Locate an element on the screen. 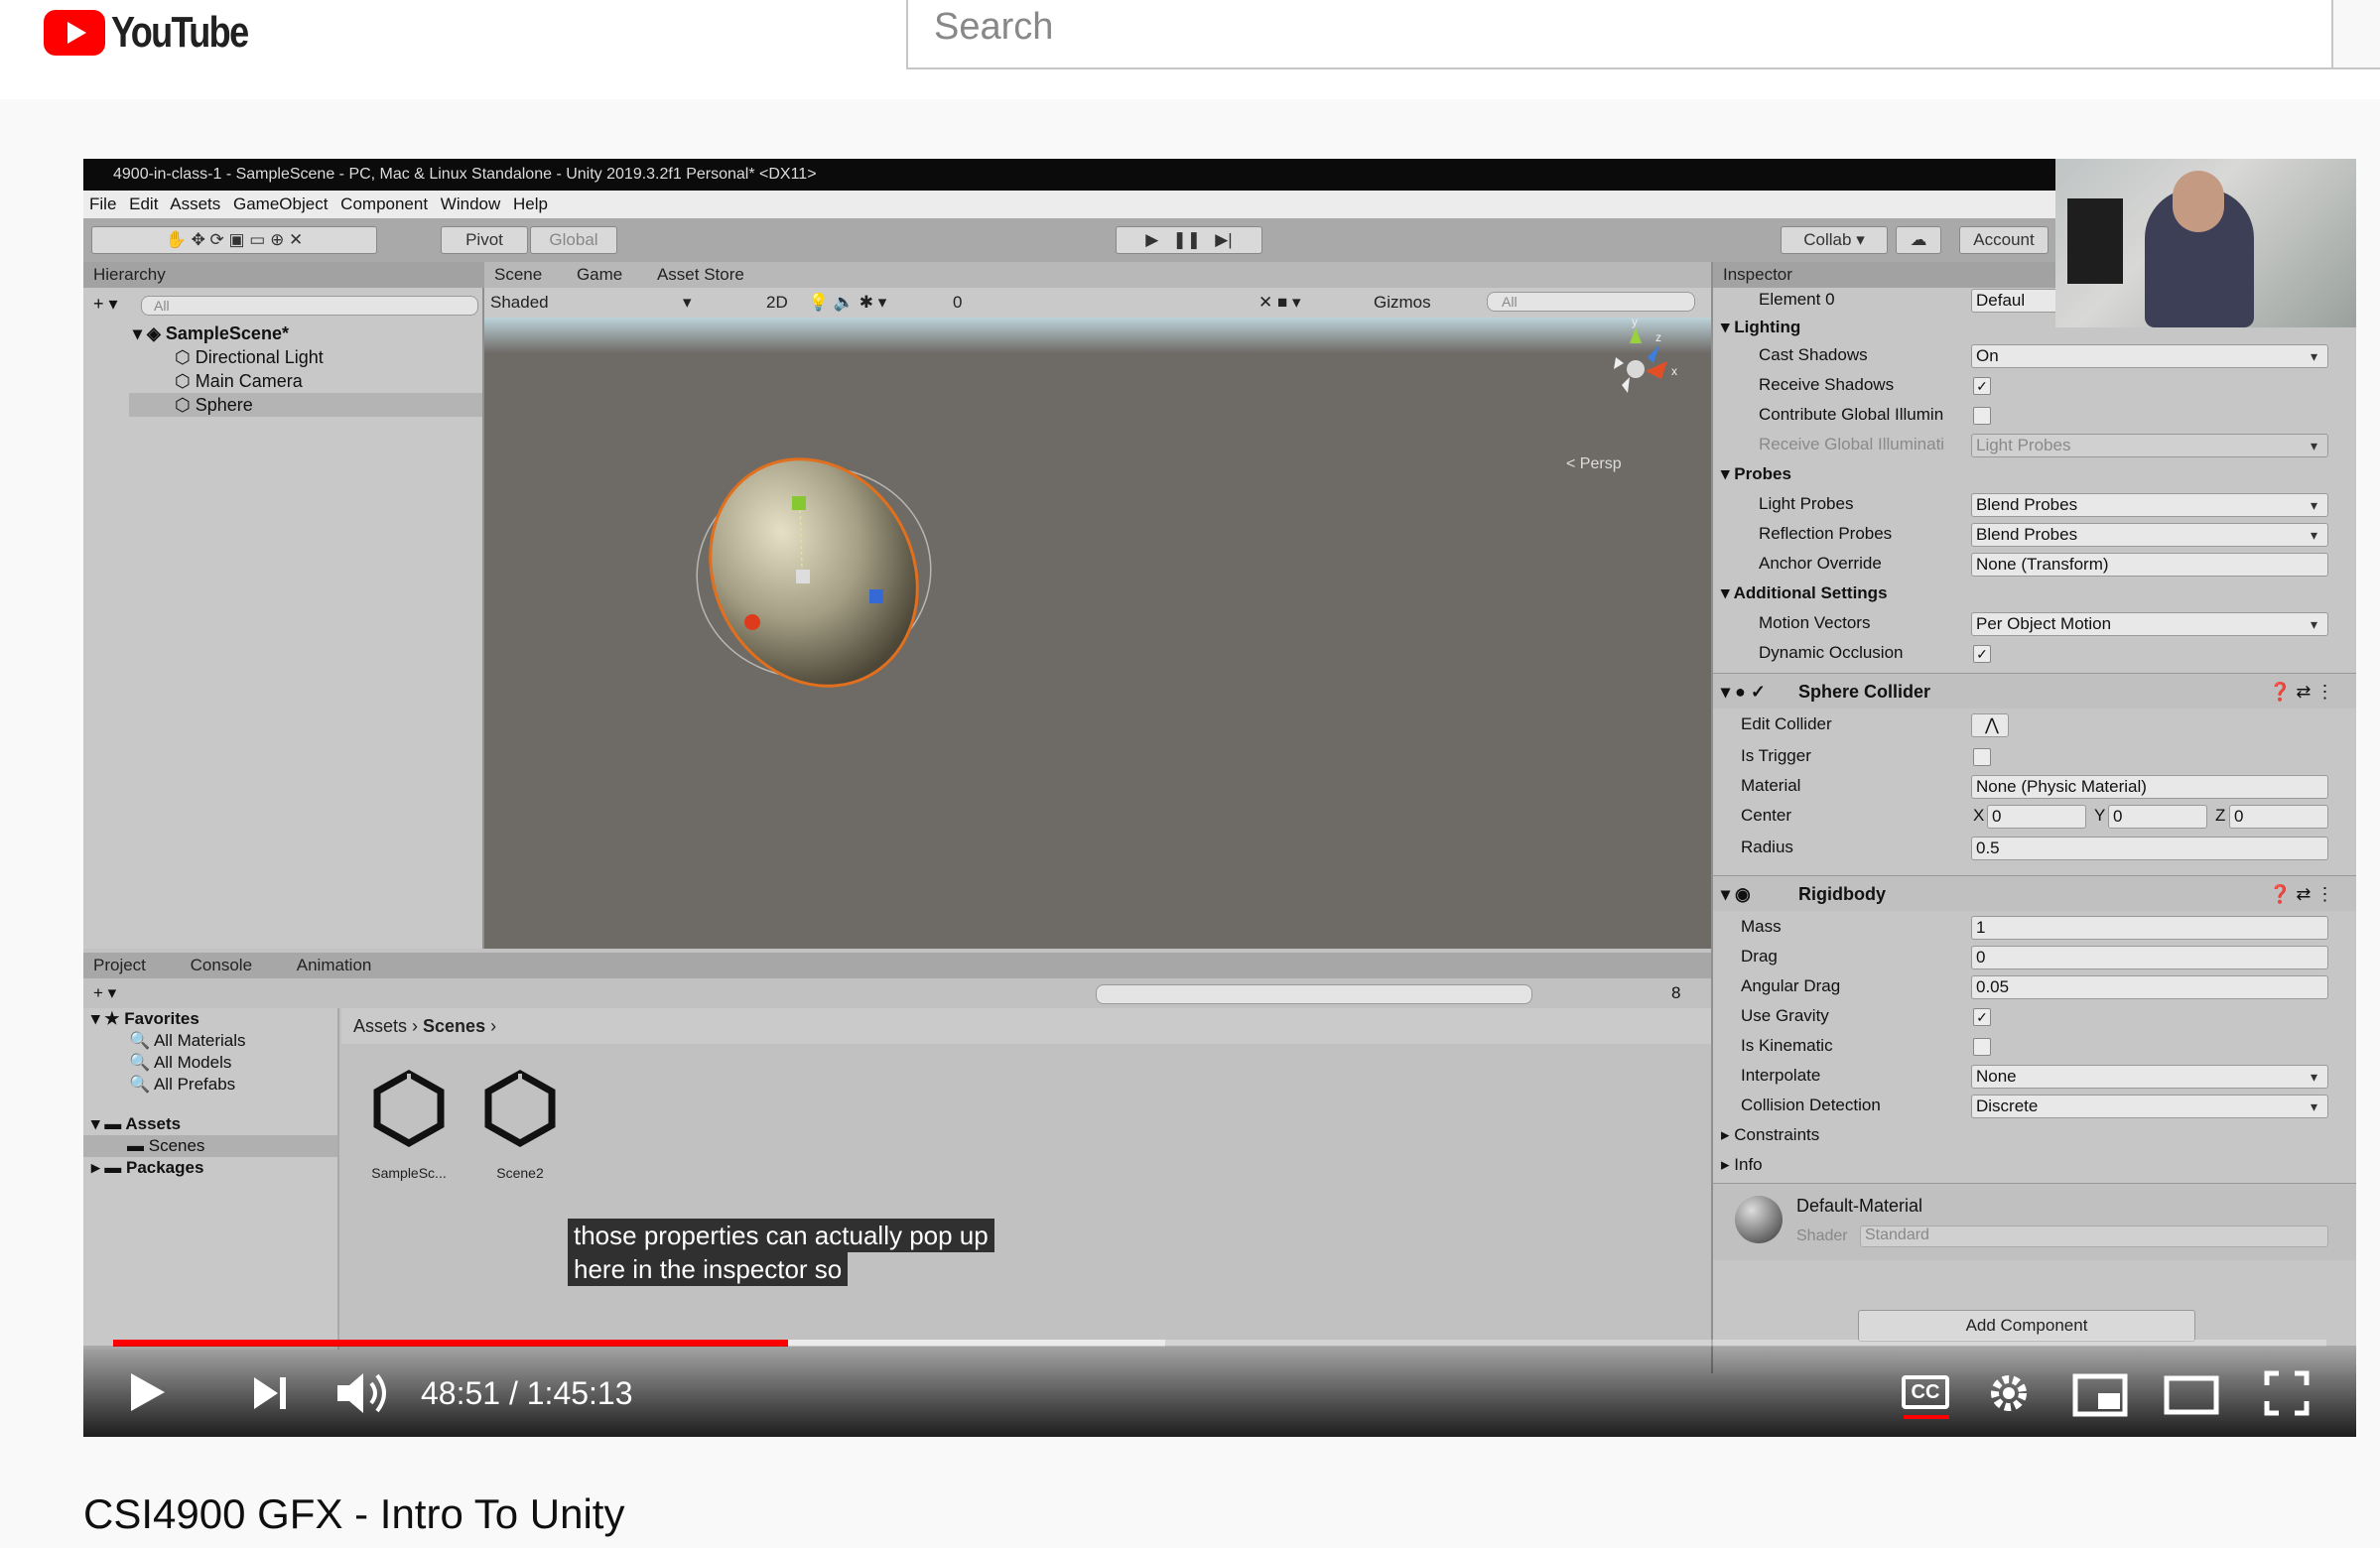 Image resolution: width=2380 pixels, height=1548 pixels. scene-search: All is located at coordinates (1591, 302).